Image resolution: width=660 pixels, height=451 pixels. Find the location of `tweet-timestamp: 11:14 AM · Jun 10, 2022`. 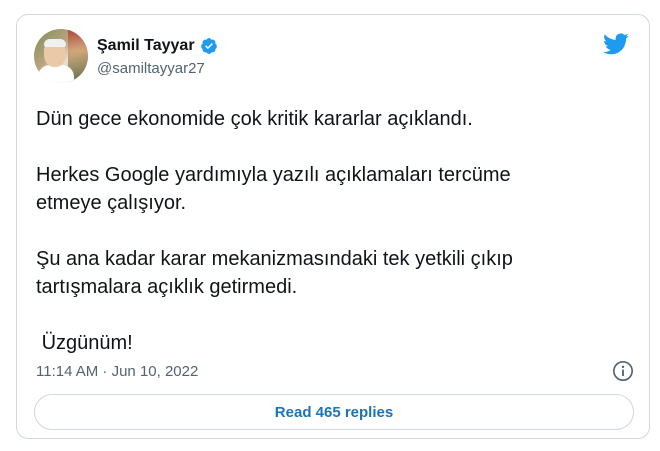

tweet-timestamp: 11:14 AM · Jun 10, 2022 is located at coordinates (117, 371).